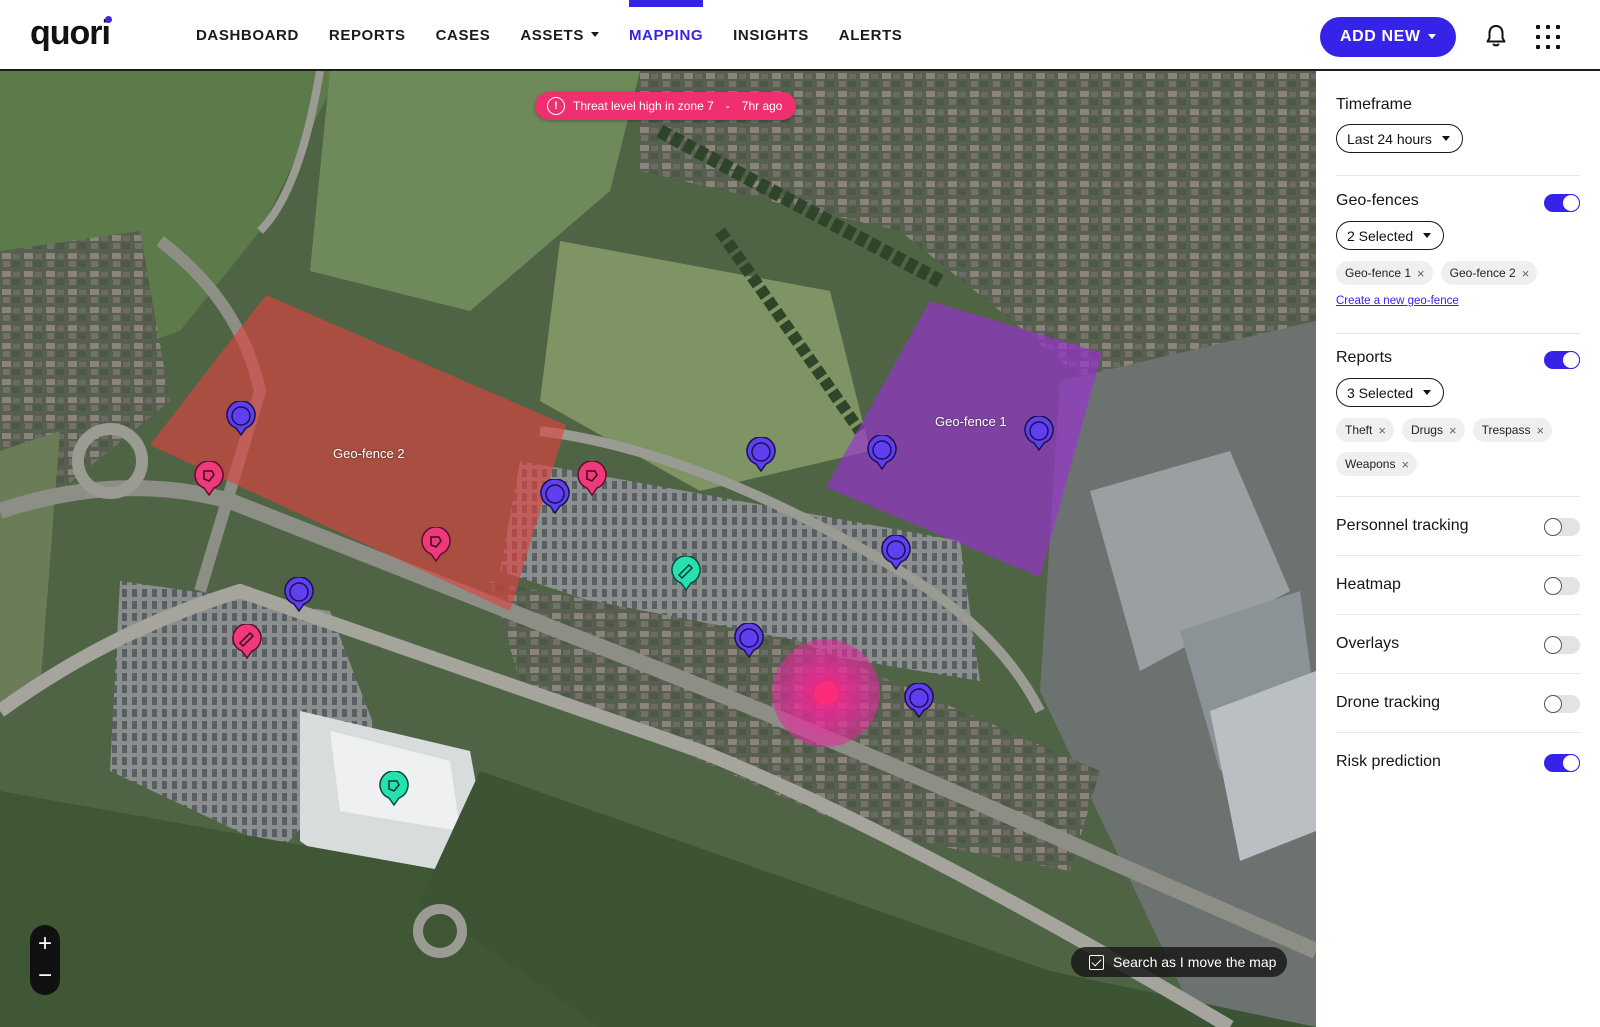  I want to click on threat-alert-banner: ! Threat level high in zone 7 - 7hr ago, so click(666, 106).